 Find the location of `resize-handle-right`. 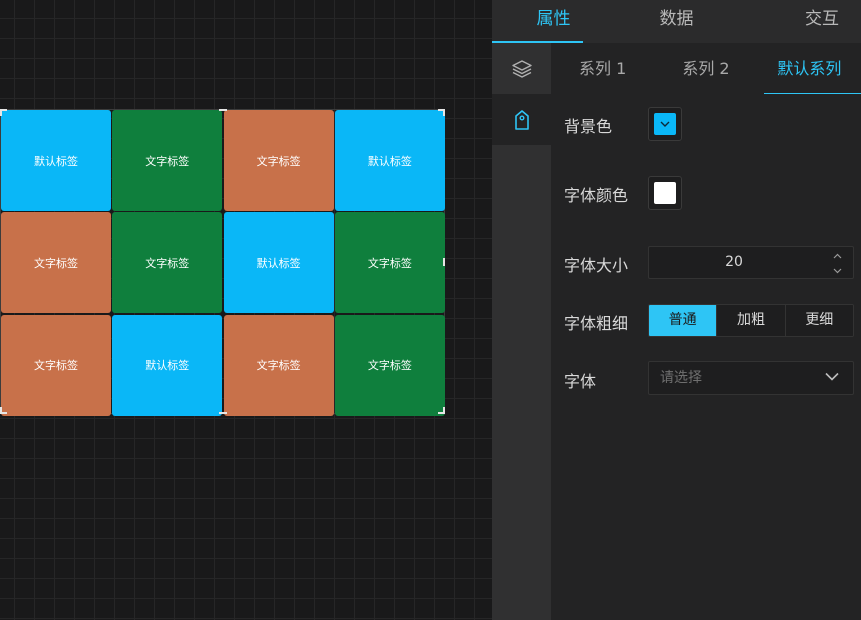

resize-handle-right is located at coordinates (444, 262).